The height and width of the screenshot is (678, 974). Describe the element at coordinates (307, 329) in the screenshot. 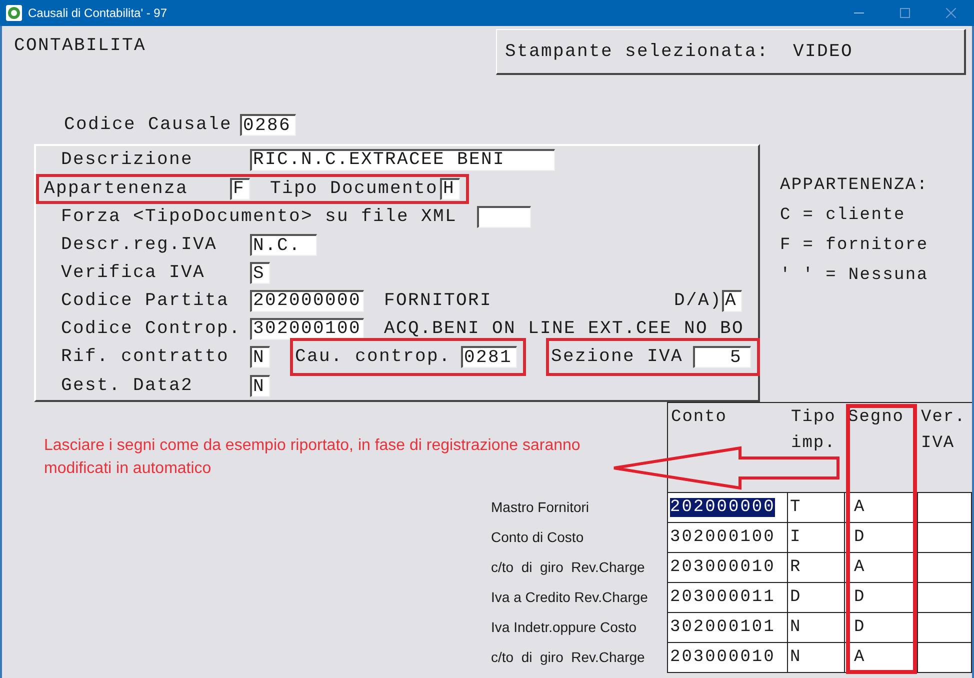

I see `input-field: 302000100` at that location.